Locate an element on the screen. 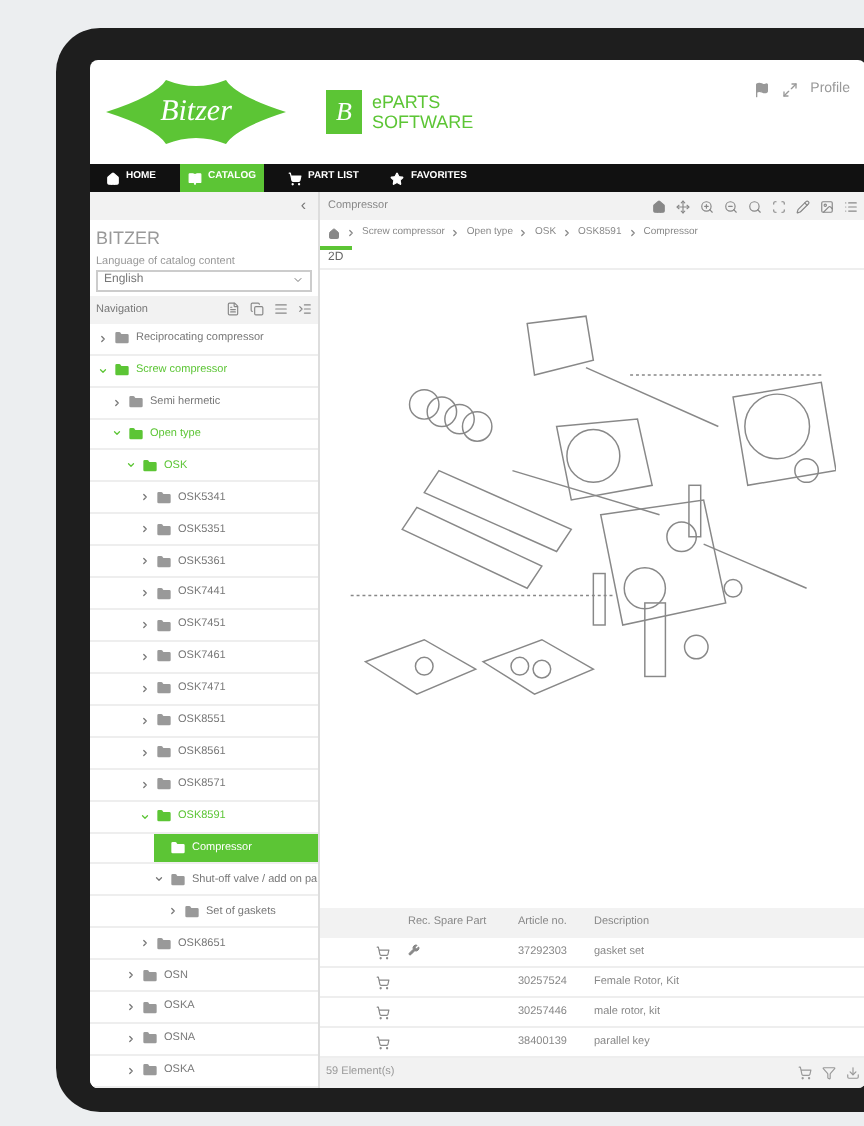 The image size is (864, 1126). app-name: ePARTS is located at coordinates (407, 102).